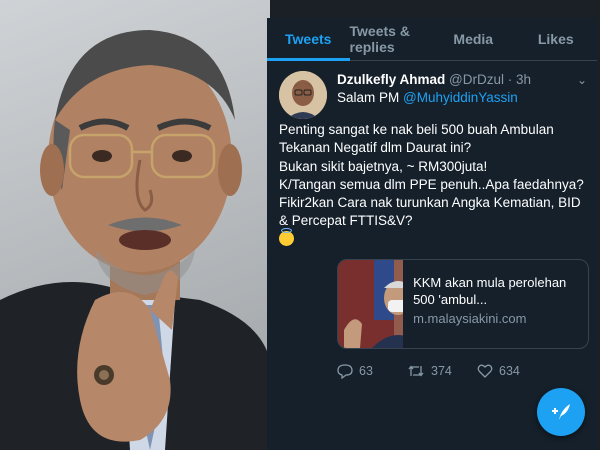 This screenshot has height=450, width=600. What do you see at coordinates (383, 166) in the screenshot?
I see `tweet-line: Bukan sikit bajetnya, ~ RM300juta!` at bounding box center [383, 166].